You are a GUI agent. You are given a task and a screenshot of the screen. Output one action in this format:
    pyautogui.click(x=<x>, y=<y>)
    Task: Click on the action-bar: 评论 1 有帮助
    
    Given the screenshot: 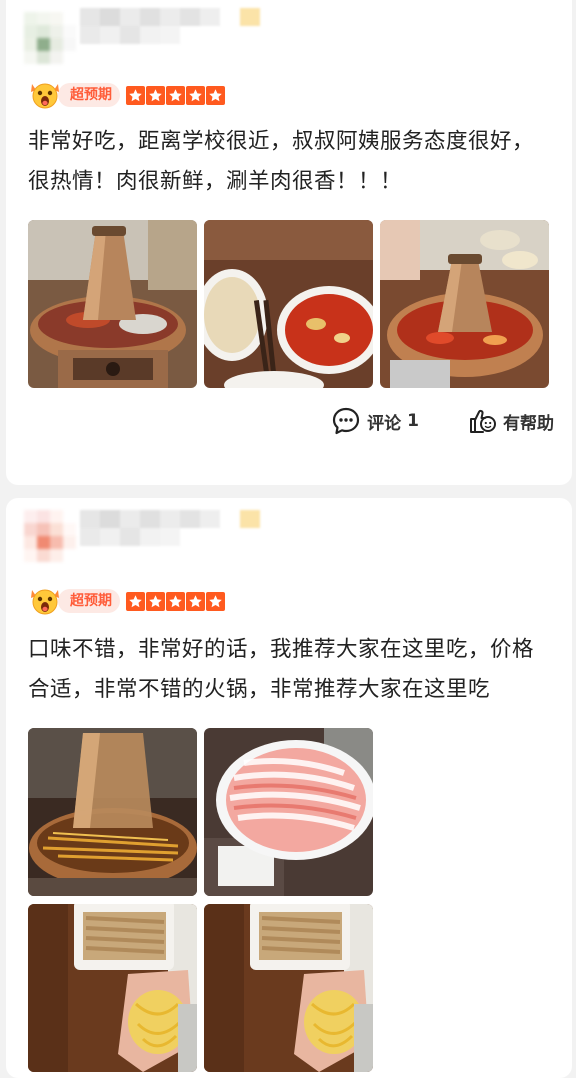 What is the action you would take?
    pyautogui.click(x=418, y=421)
    